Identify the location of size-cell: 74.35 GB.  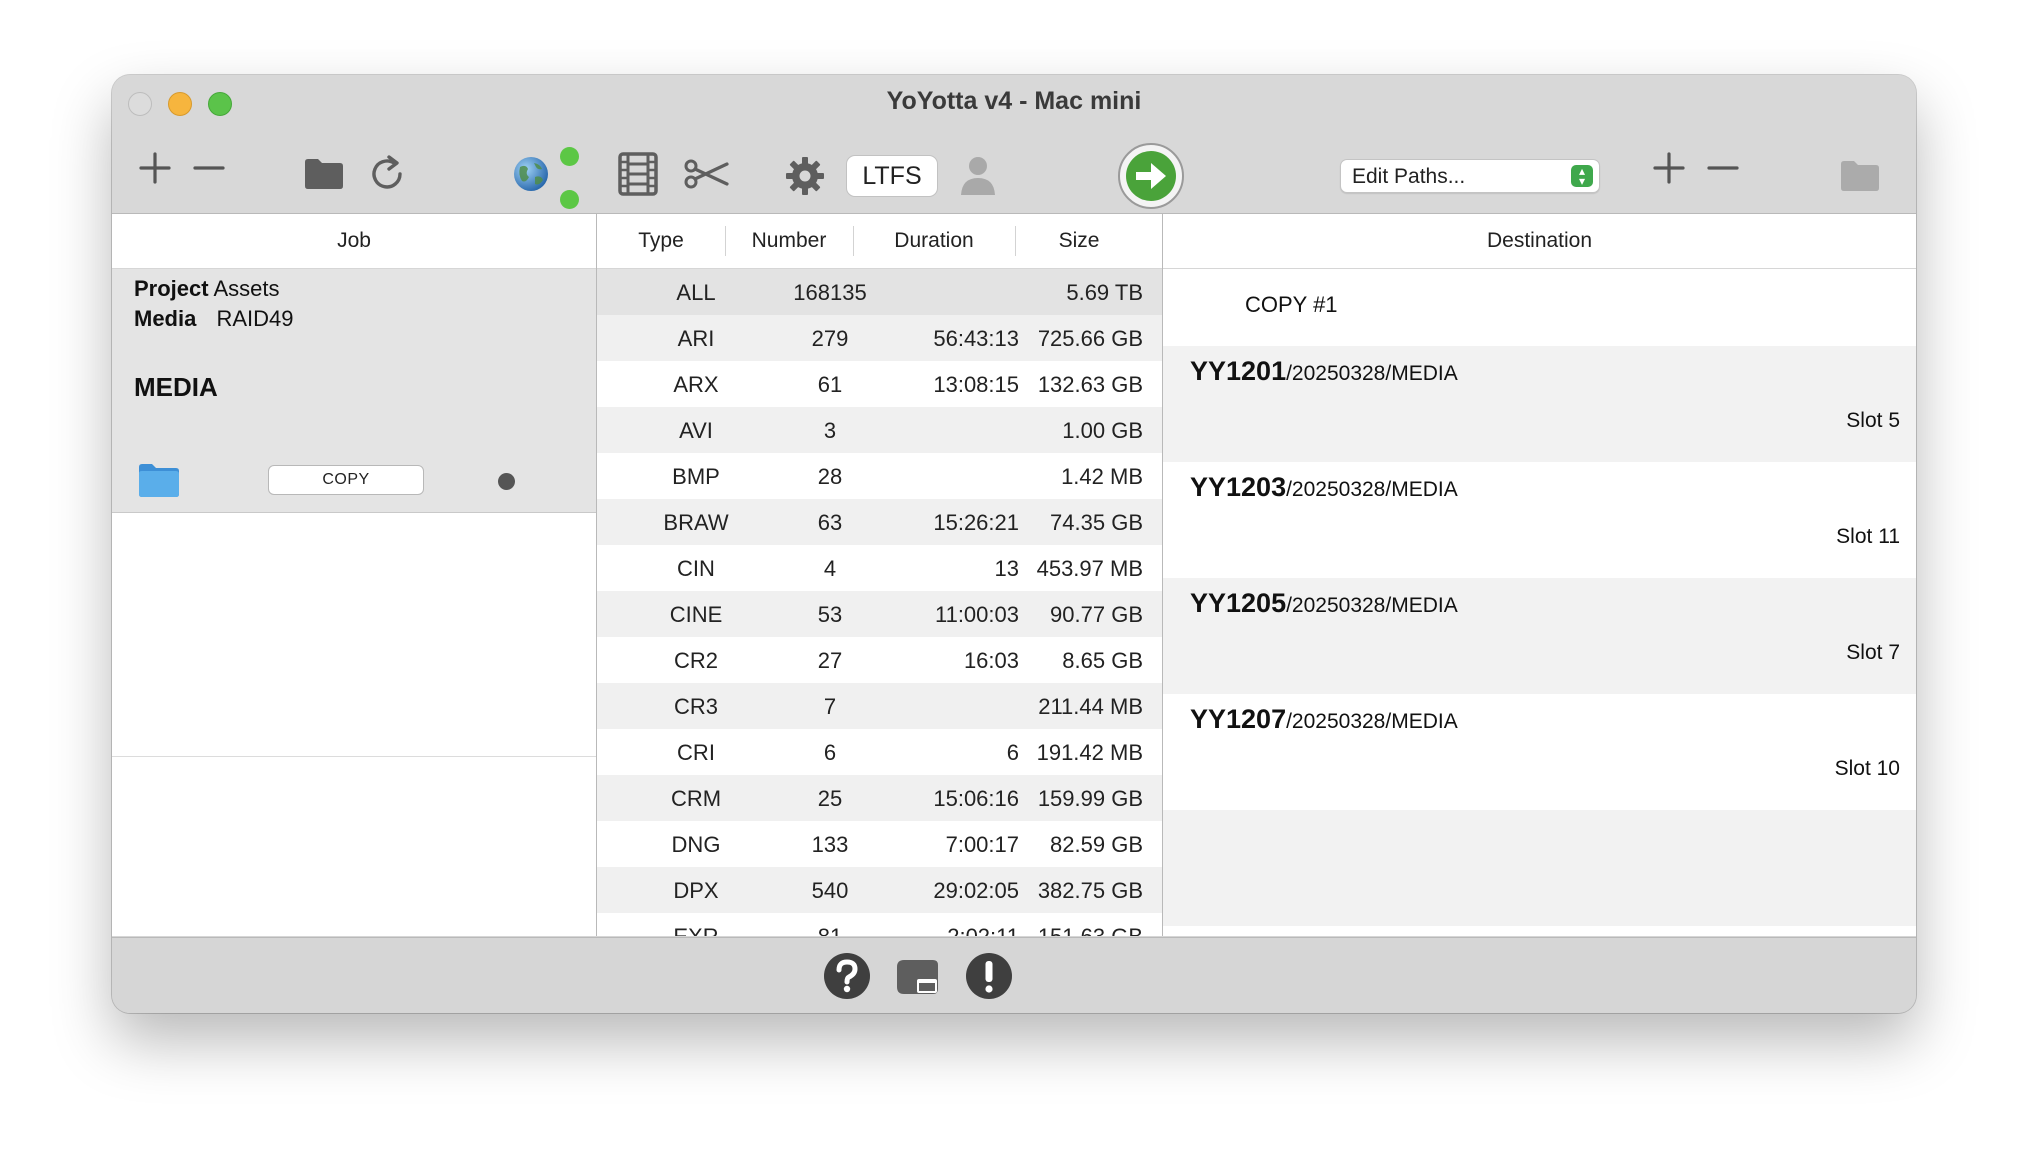
(1096, 522).